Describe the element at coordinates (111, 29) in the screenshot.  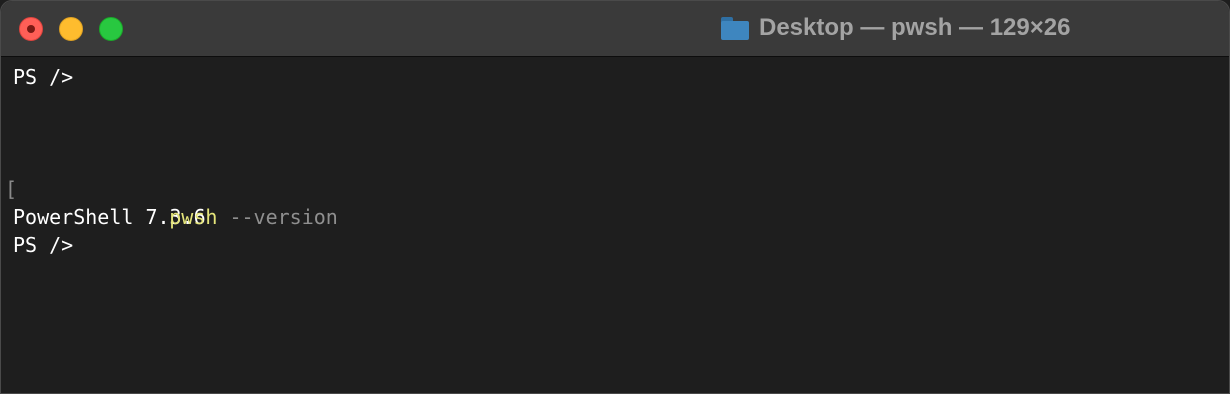
I see `zoom-button` at that location.